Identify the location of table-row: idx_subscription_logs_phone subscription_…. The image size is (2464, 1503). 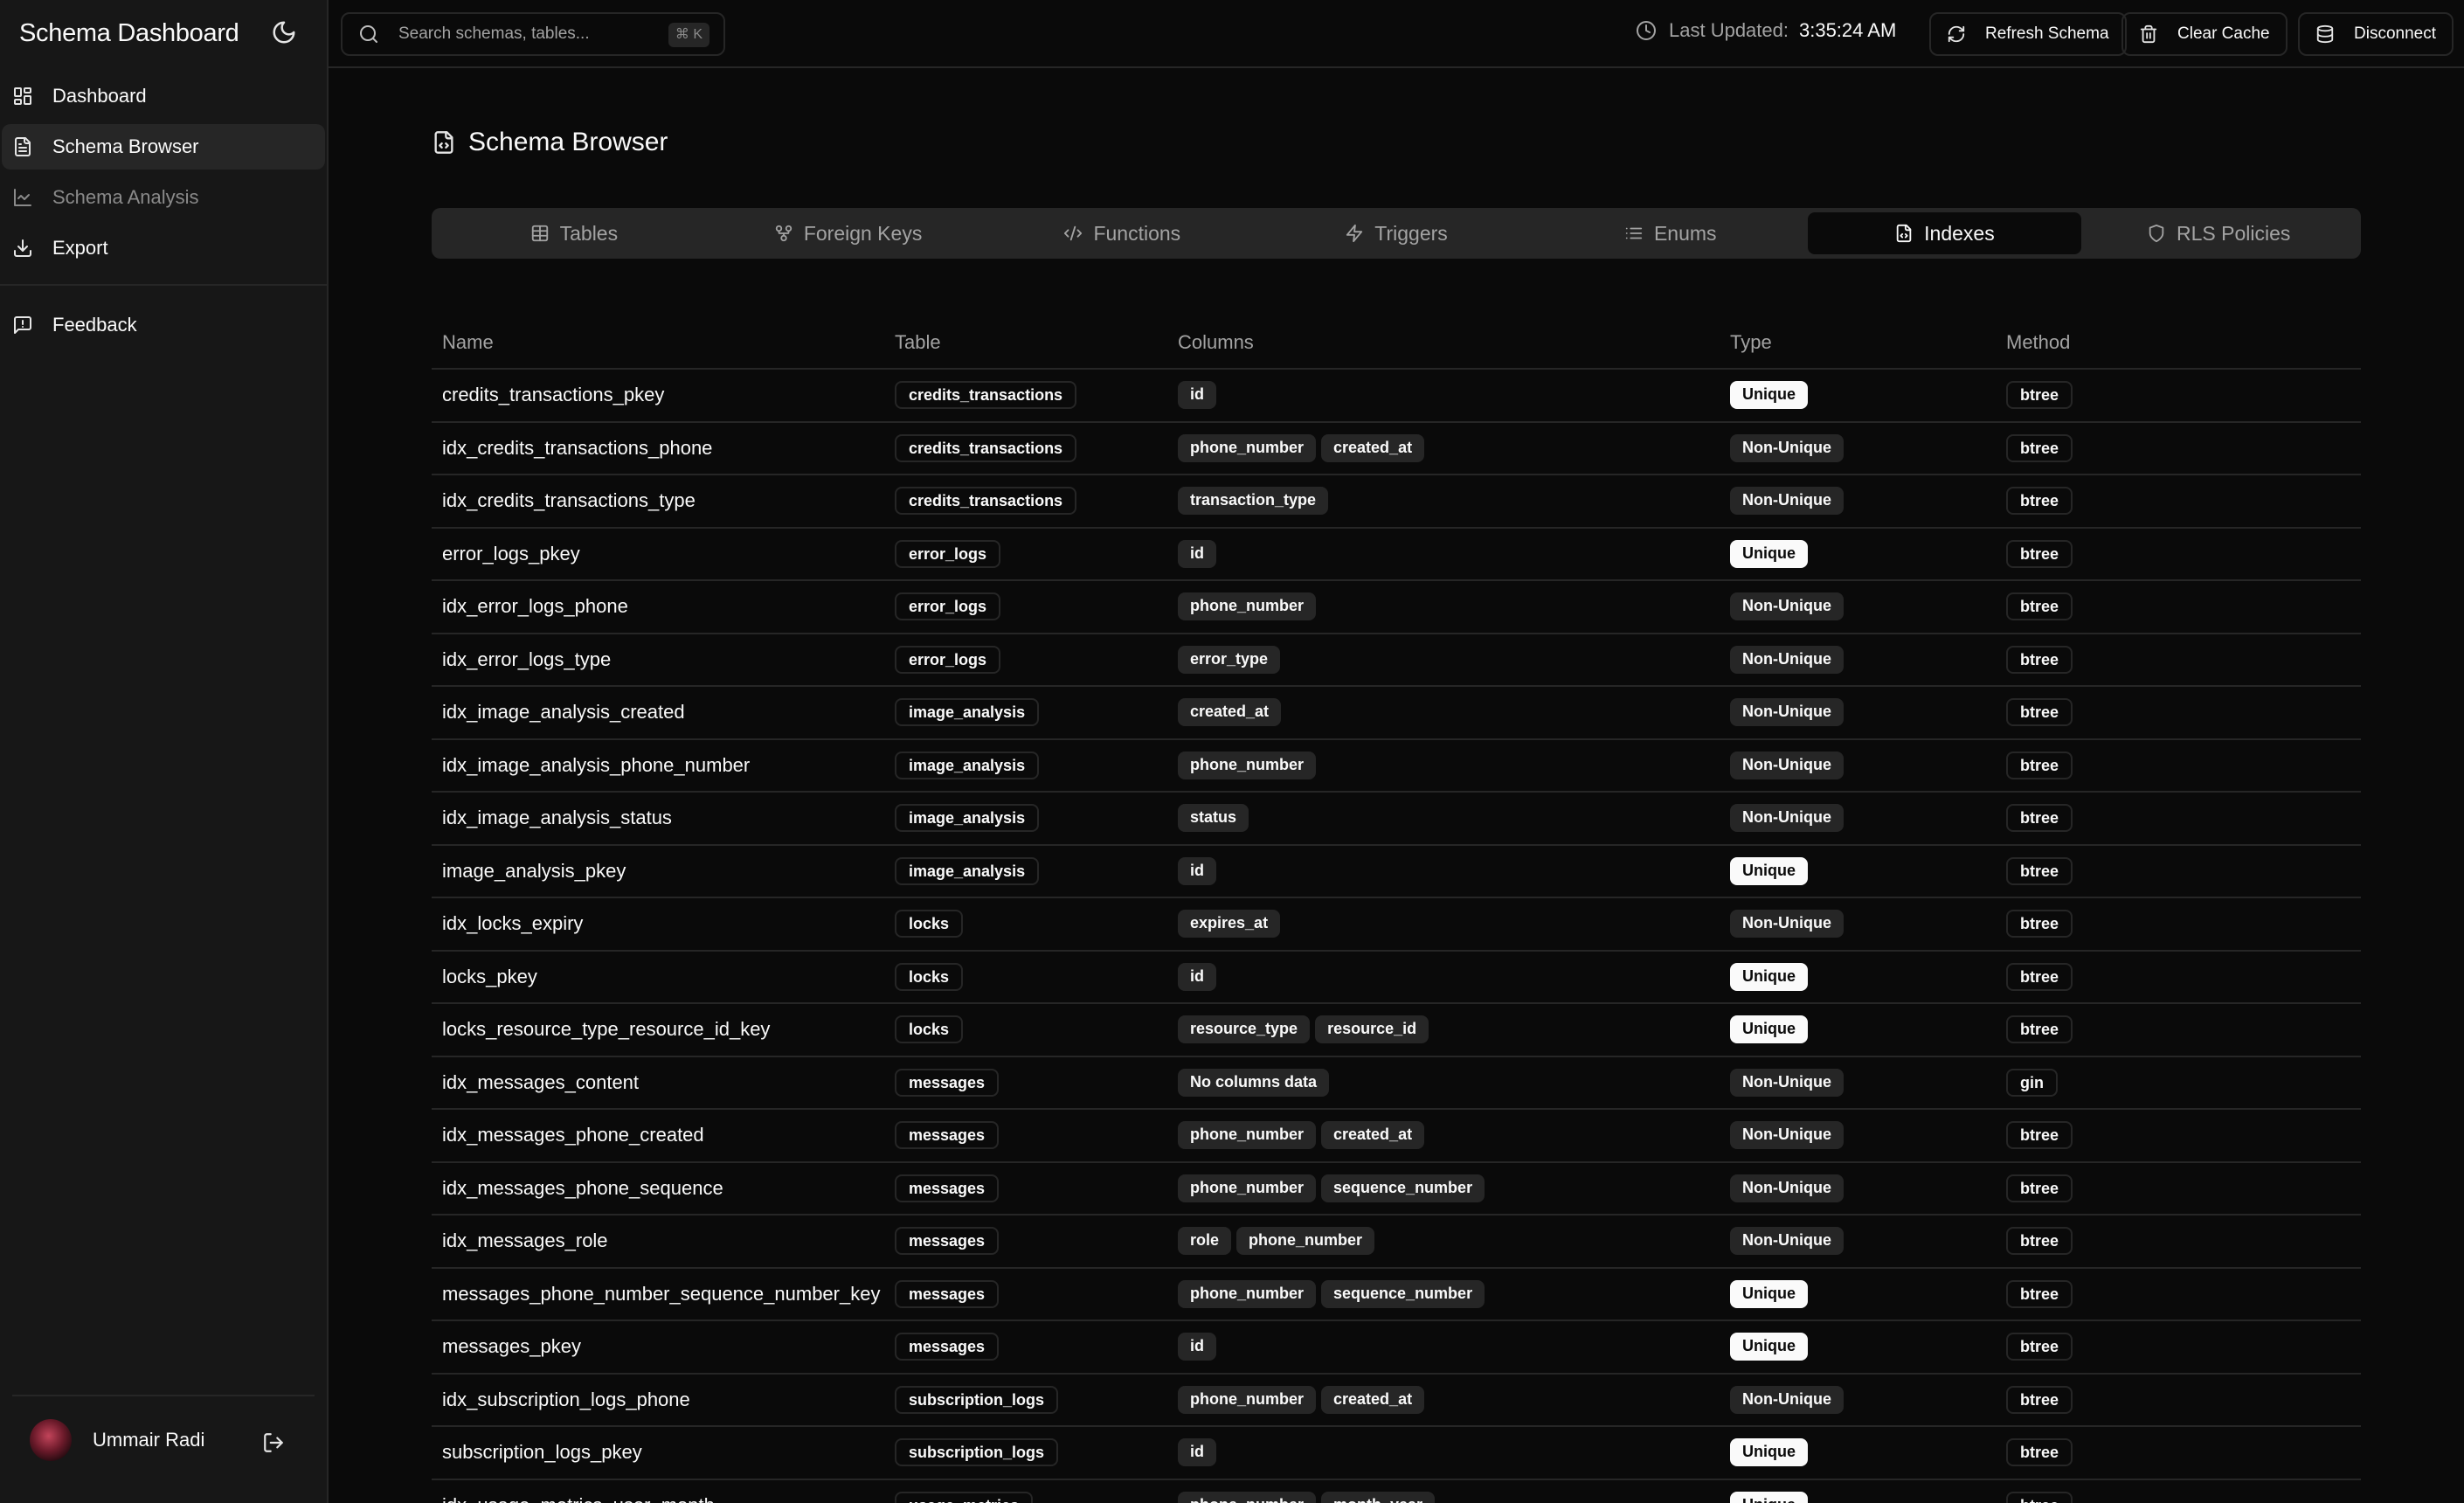
(1396, 1400).